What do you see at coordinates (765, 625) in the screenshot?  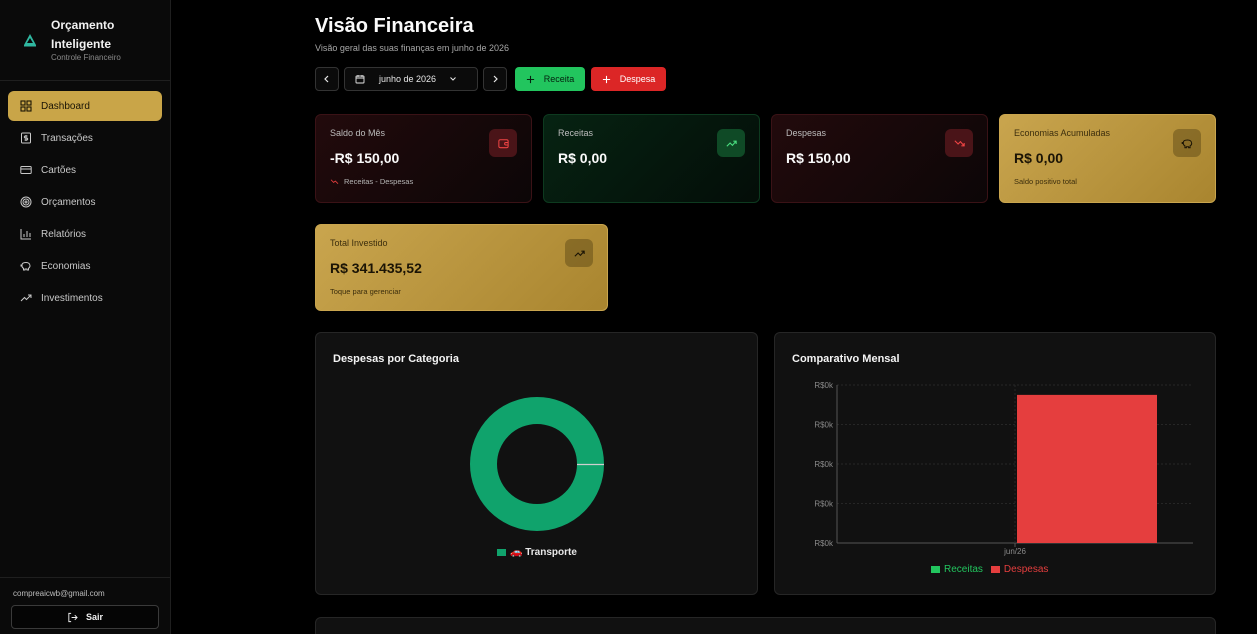 I see `bottom-panel` at bounding box center [765, 625].